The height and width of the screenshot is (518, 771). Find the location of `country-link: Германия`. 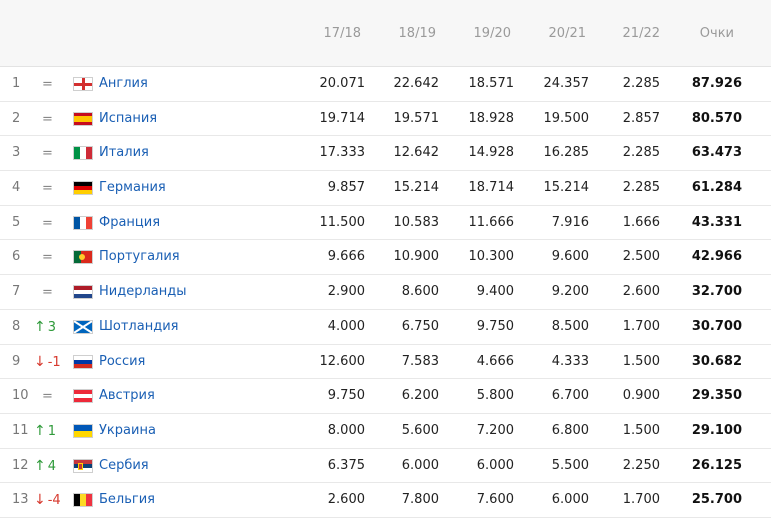

country-link: Германия is located at coordinates (132, 188).